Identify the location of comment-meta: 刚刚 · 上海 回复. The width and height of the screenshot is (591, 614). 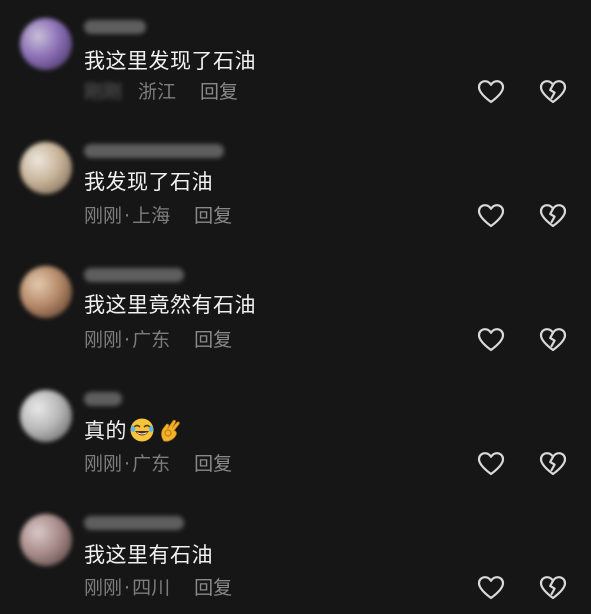
(158, 216).